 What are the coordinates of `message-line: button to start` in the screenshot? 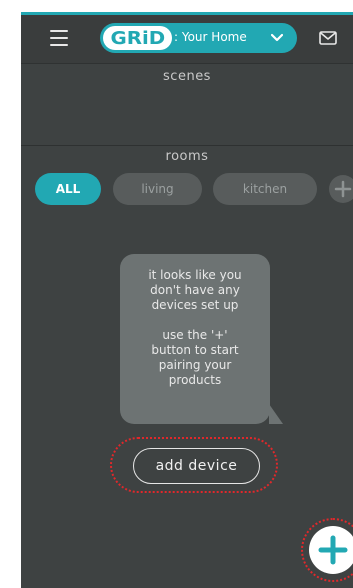 It's located at (195, 350).